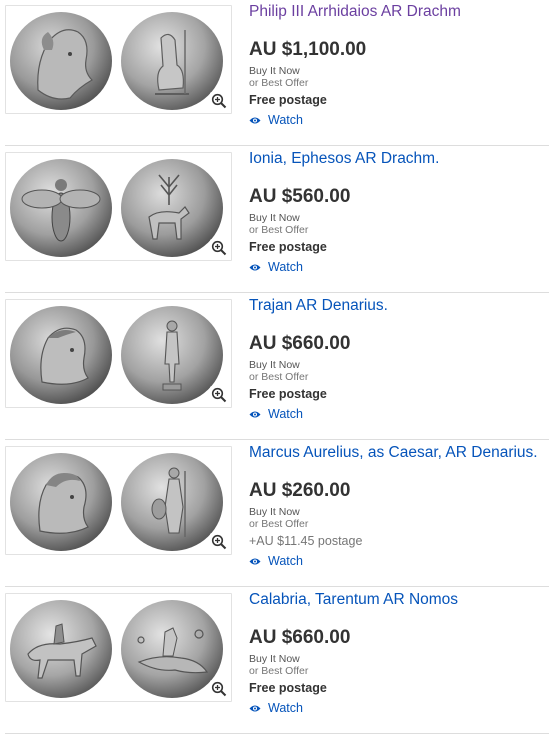 This screenshot has width=549, height=735. Describe the element at coordinates (306, 541) in the screenshot. I see `shipping-label: +AU $11.45 postage` at that location.